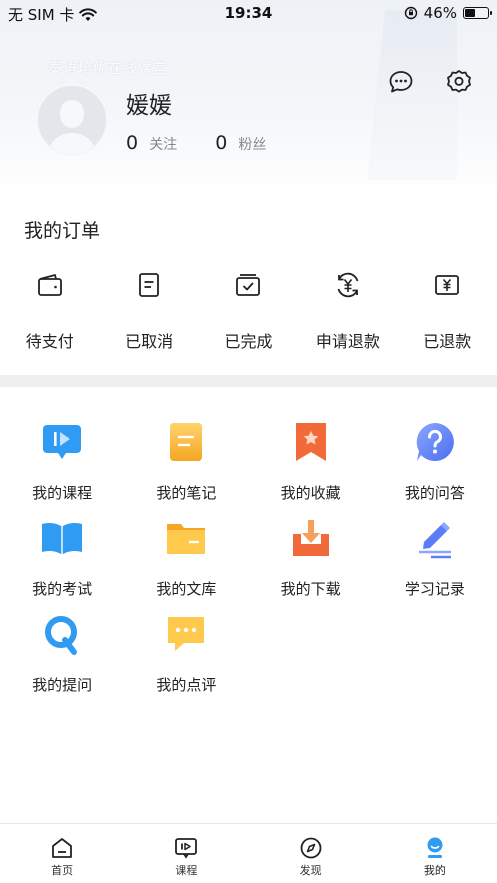 This screenshot has width=497, height=883. What do you see at coordinates (347, 311) in the screenshot?
I see `order-refund-request: 申请退款` at bounding box center [347, 311].